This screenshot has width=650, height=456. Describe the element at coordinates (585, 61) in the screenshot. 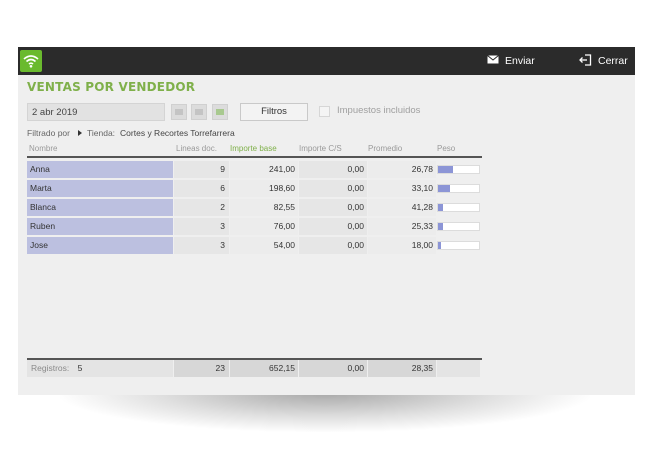

I see `exit-icon` at that location.